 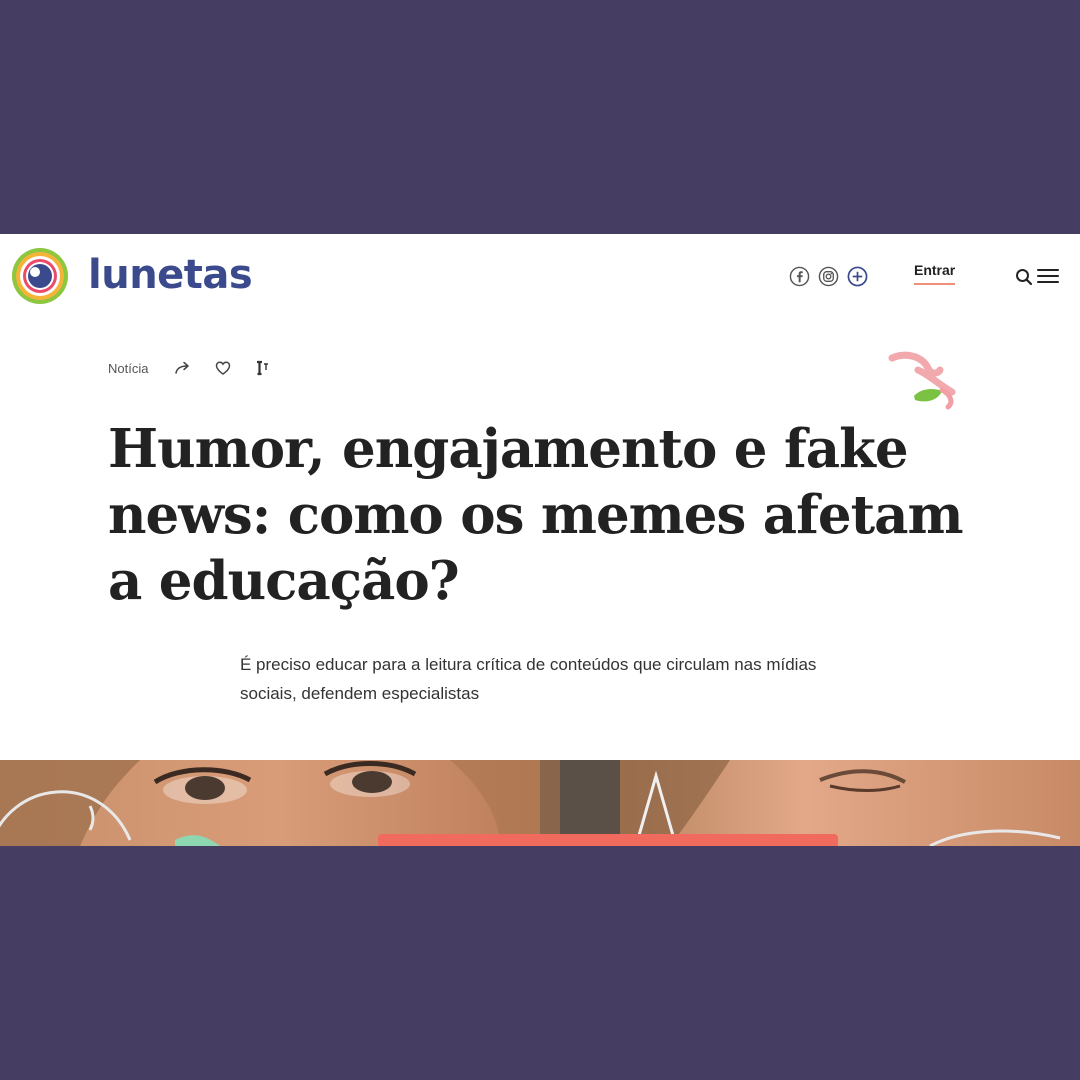 I want to click on search-icon, so click(x=1024, y=277).